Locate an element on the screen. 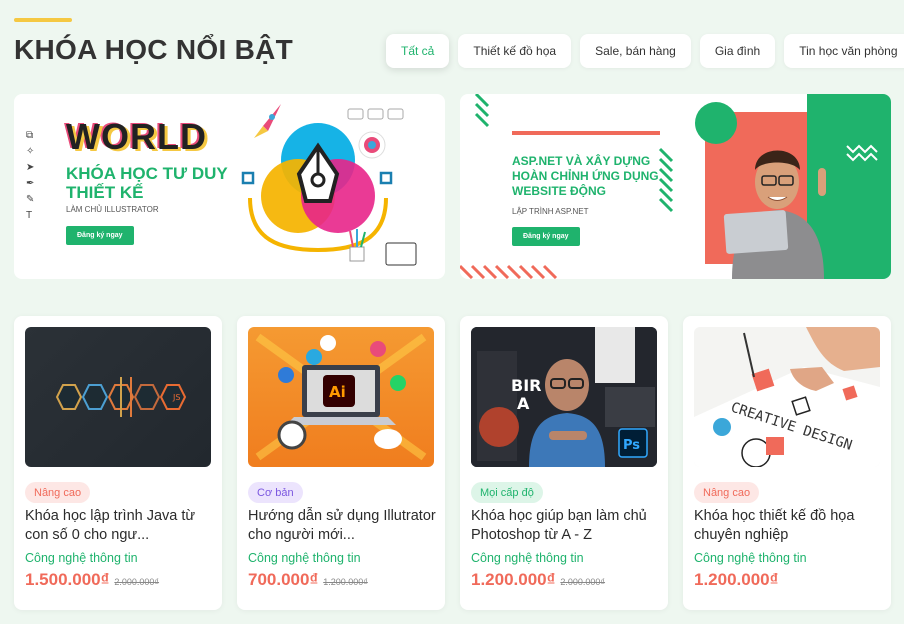  price-row: 700.000₫ 1.200.000₫ is located at coordinates (308, 580).